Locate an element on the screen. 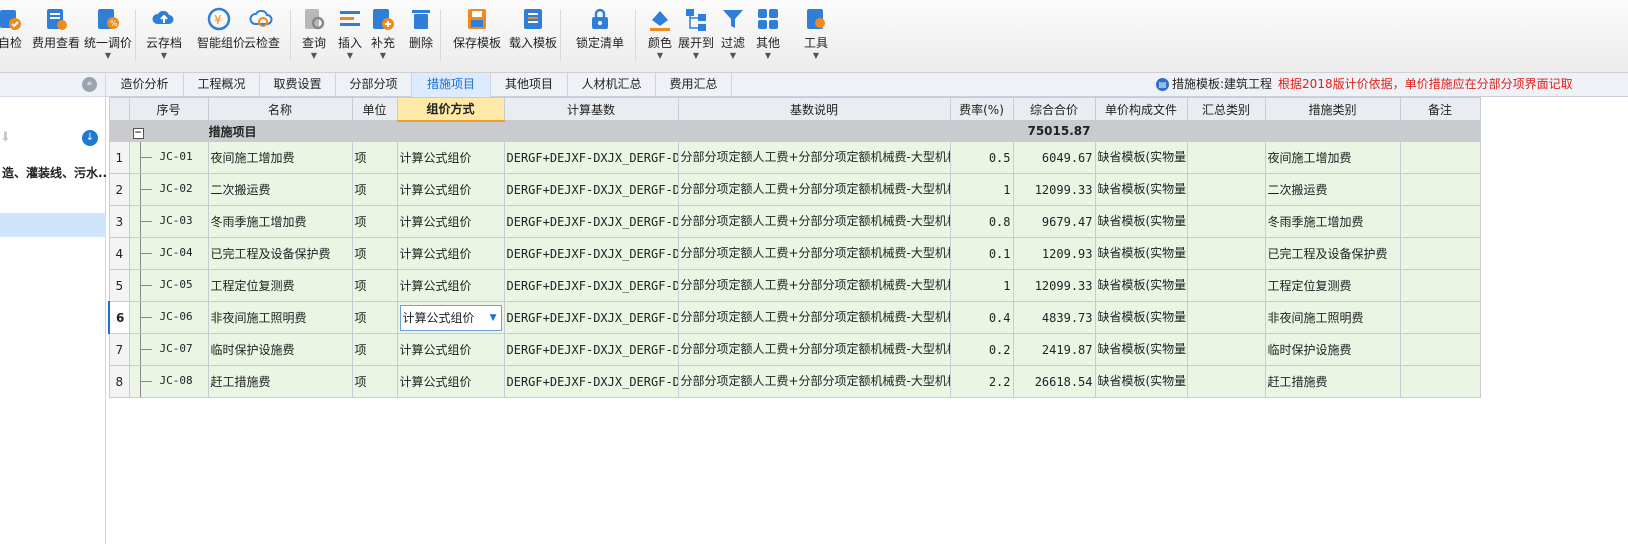  column-header-5: 计算基数 is located at coordinates (591, 109).